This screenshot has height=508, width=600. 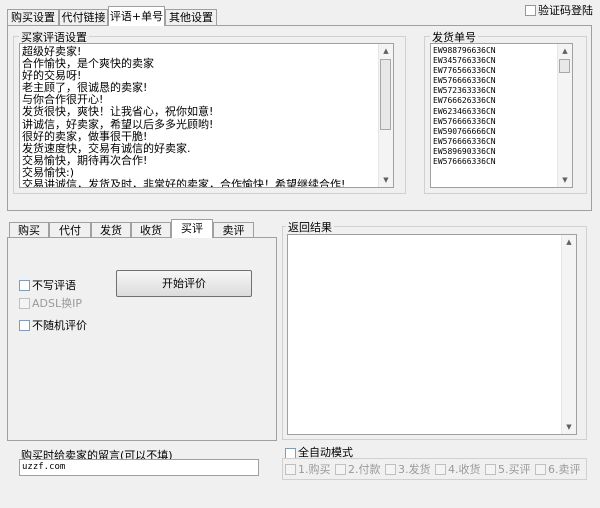 I want to click on order-number-line: EW988796636CN, so click(x=464, y=50).